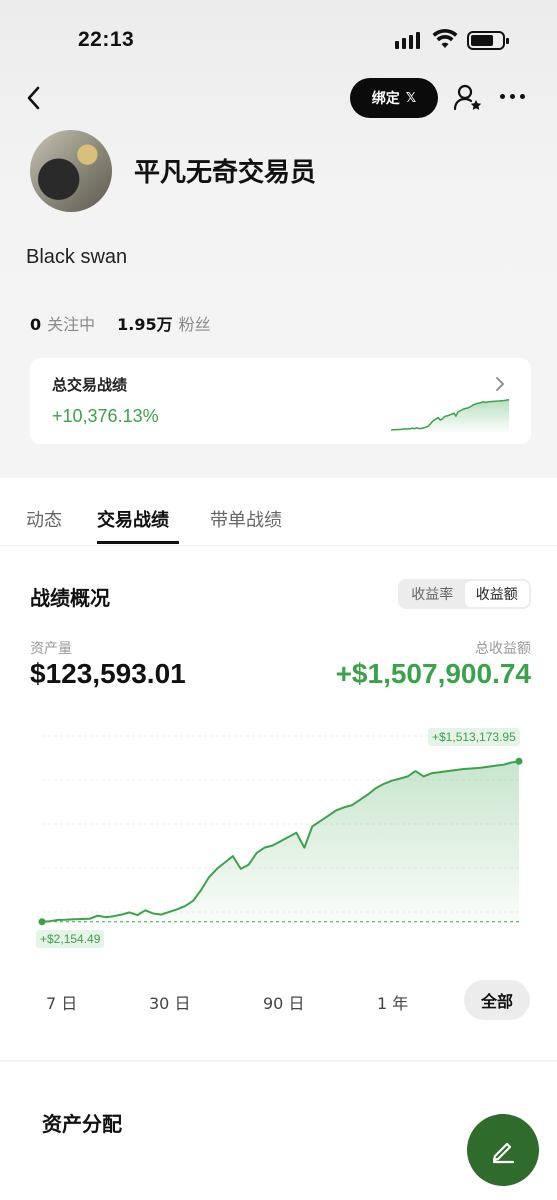 This screenshot has height=1200, width=557. What do you see at coordinates (44, 519) in the screenshot?
I see `tab-posts: 动态` at bounding box center [44, 519].